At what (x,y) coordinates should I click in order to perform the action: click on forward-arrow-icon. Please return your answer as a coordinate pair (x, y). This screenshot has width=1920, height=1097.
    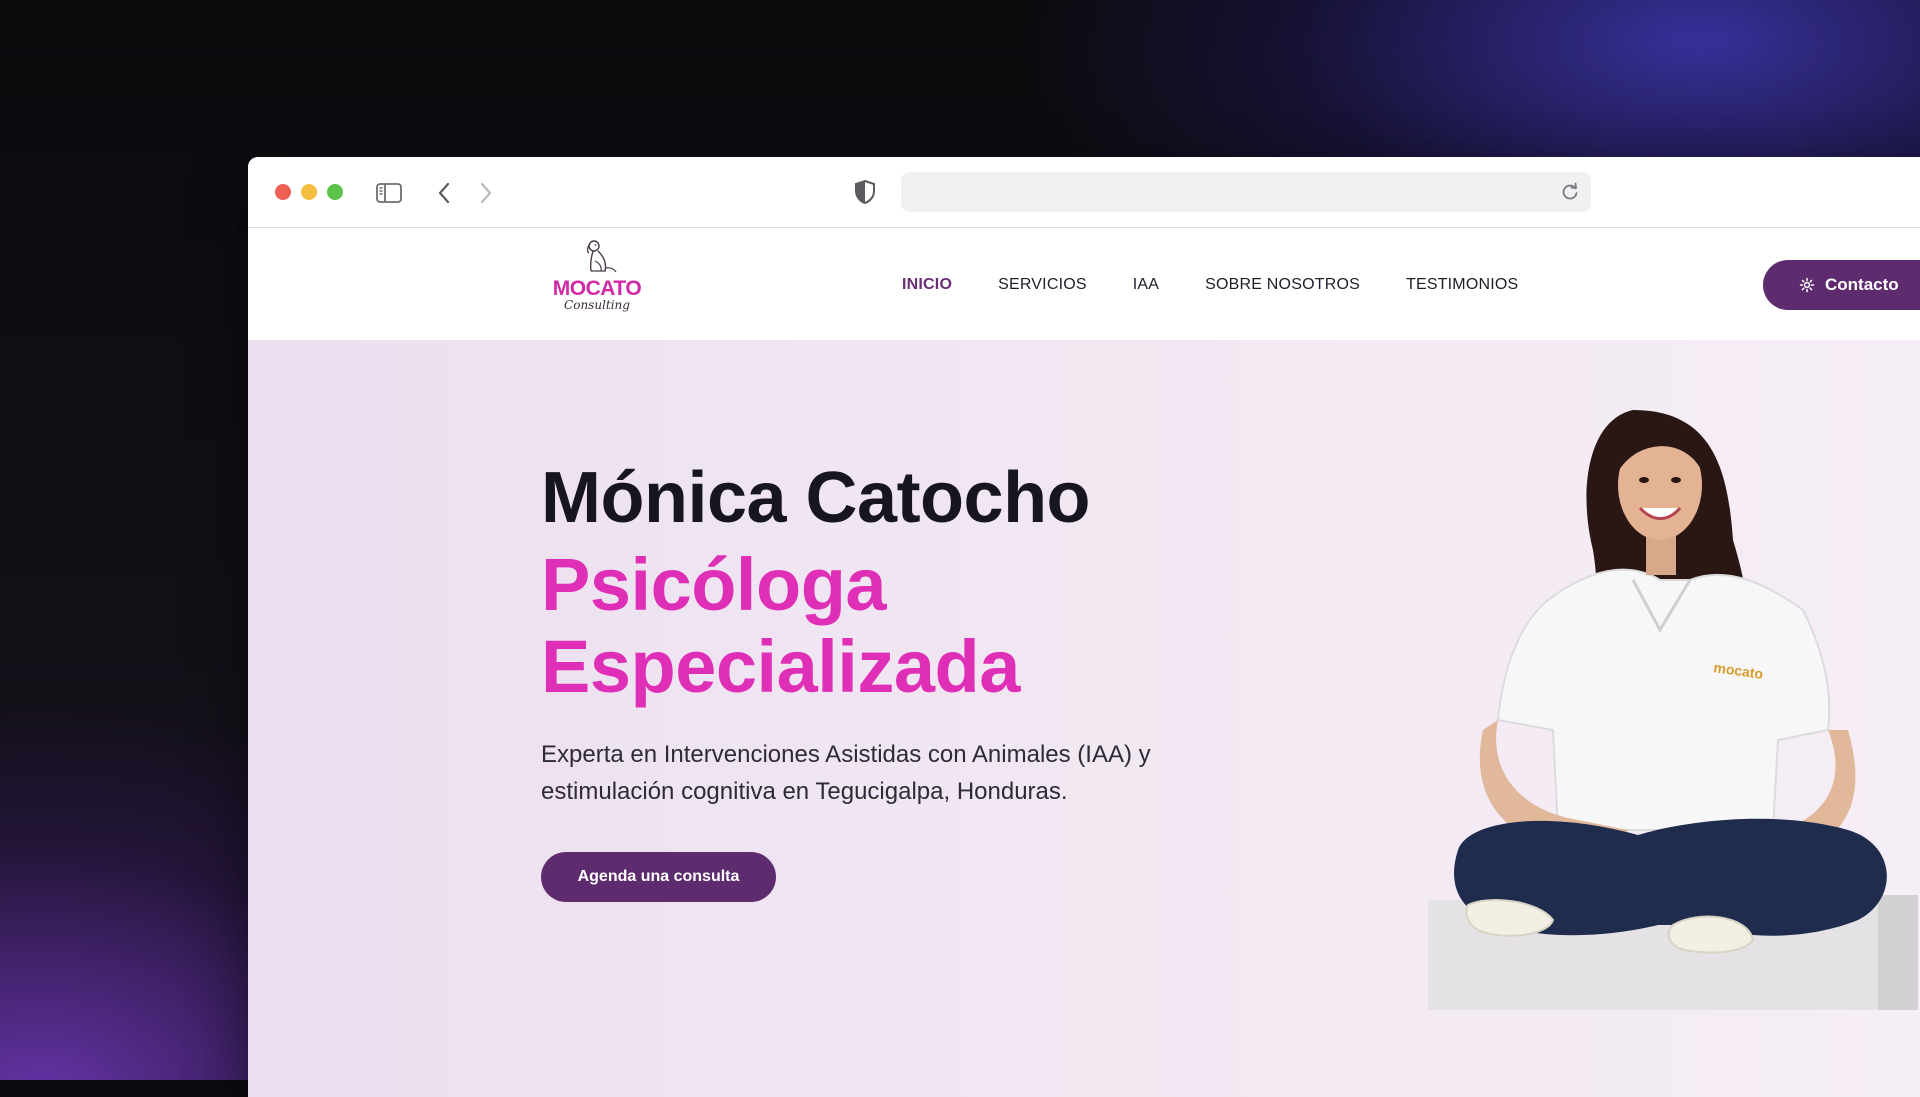
    Looking at the image, I should click on (486, 193).